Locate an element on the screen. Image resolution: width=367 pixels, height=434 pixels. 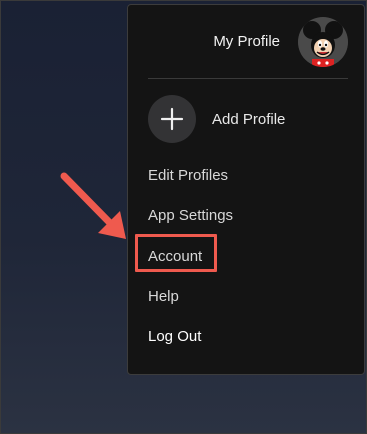
mickey-mouse-avatar-icon is located at coordinates (323, 42).